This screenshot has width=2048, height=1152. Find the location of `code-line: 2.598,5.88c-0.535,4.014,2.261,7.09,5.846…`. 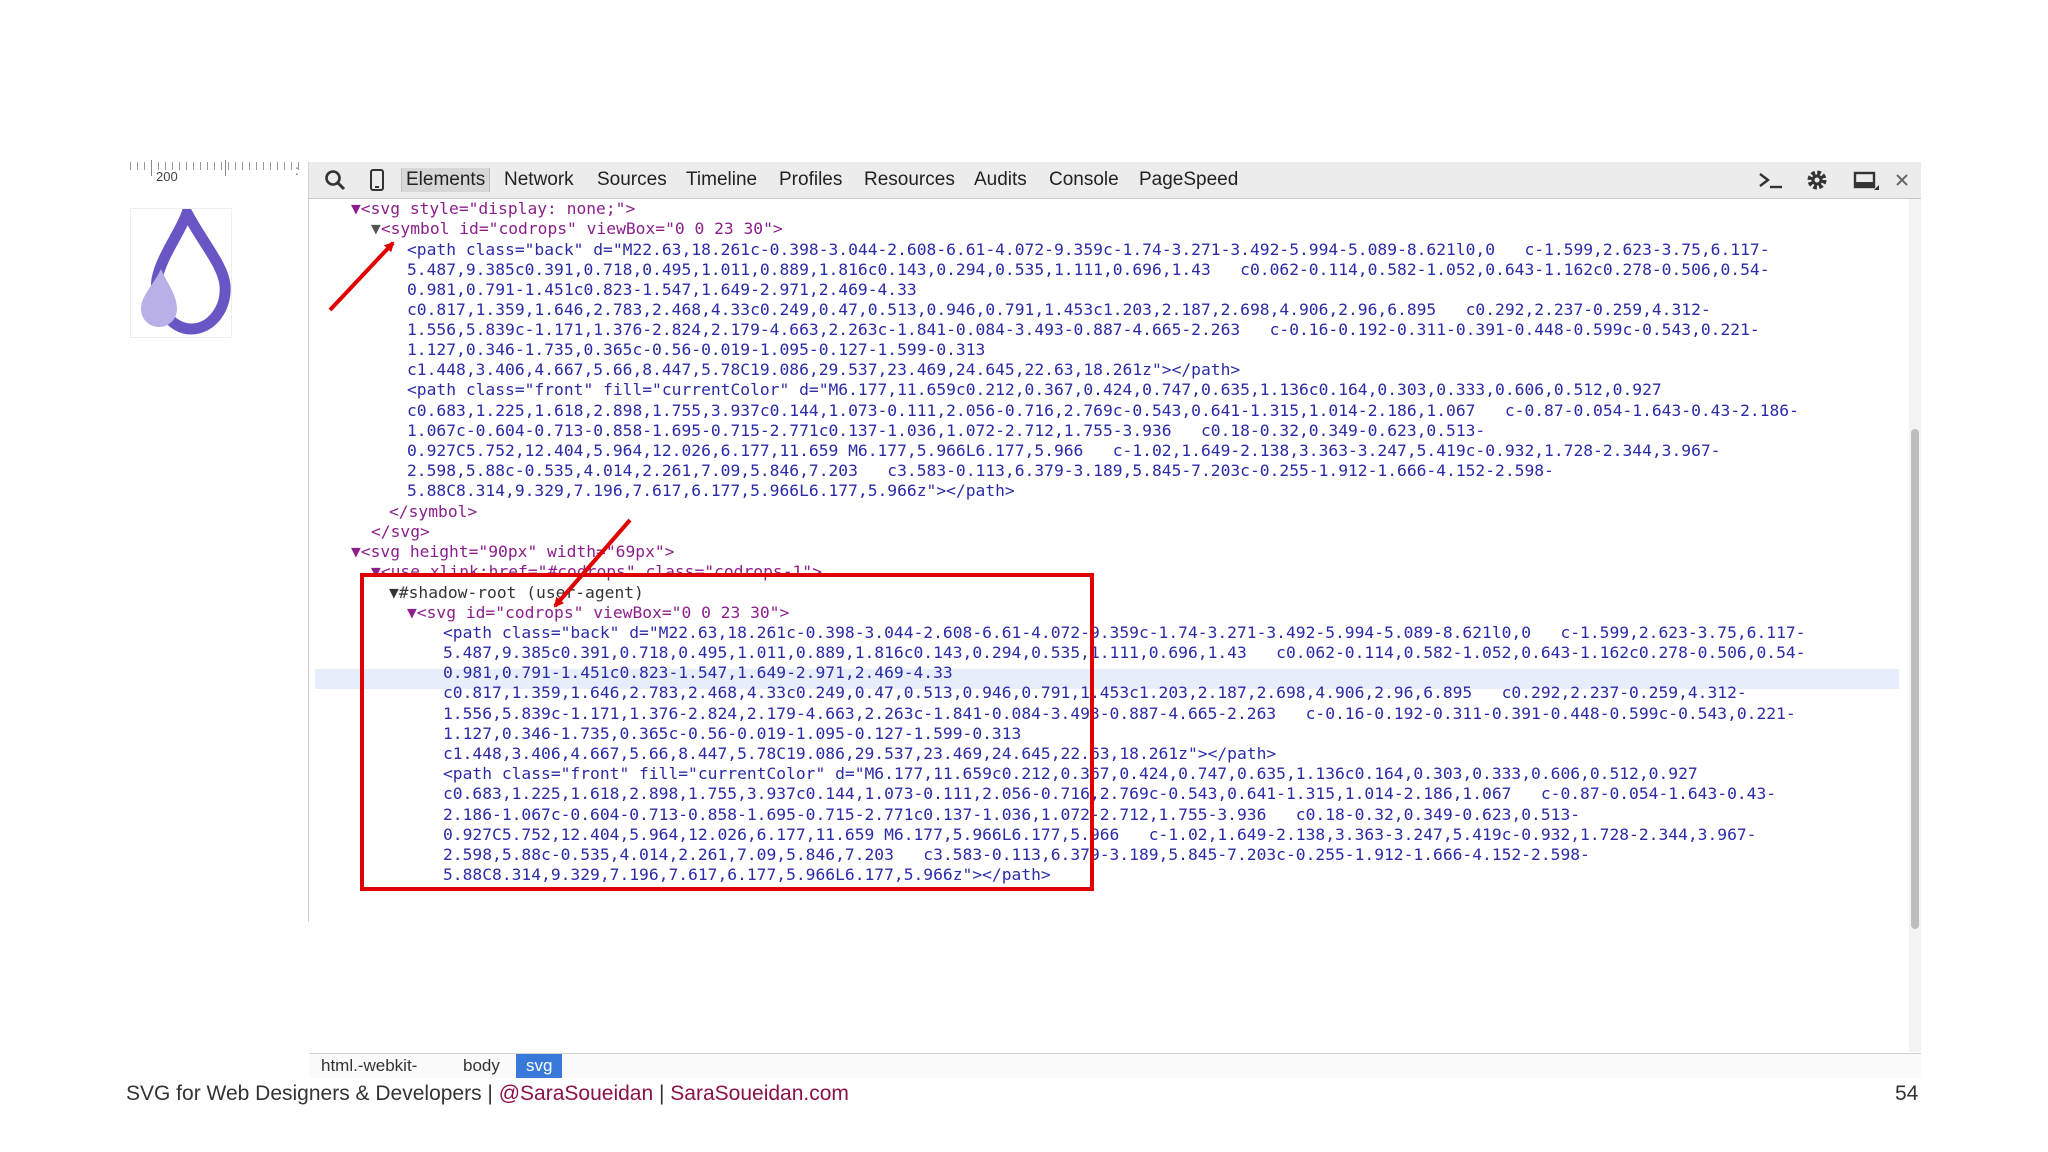

code-line: 2.598,5.88c-0.535,4.014,2.261,7.09,5.846… is located at coordinates (980, 470).